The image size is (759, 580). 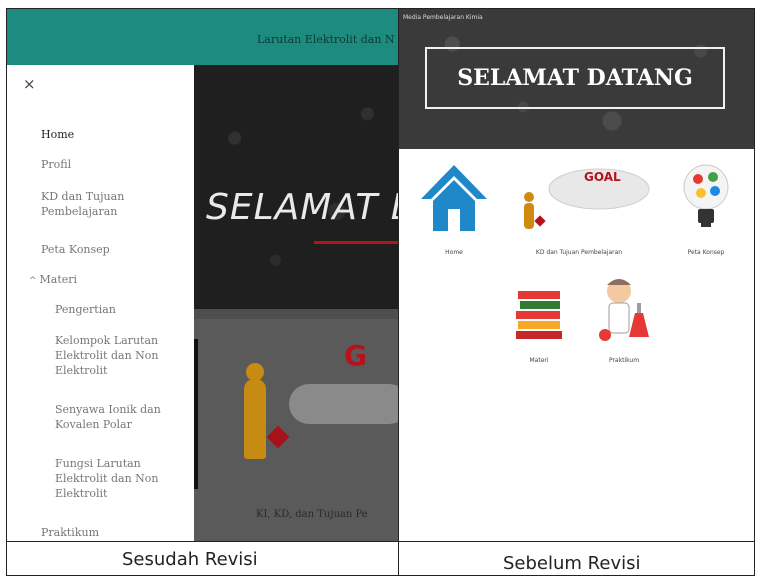 I want to click on title-frame: SELAMAT DATANG, so click(x=575, y=78).